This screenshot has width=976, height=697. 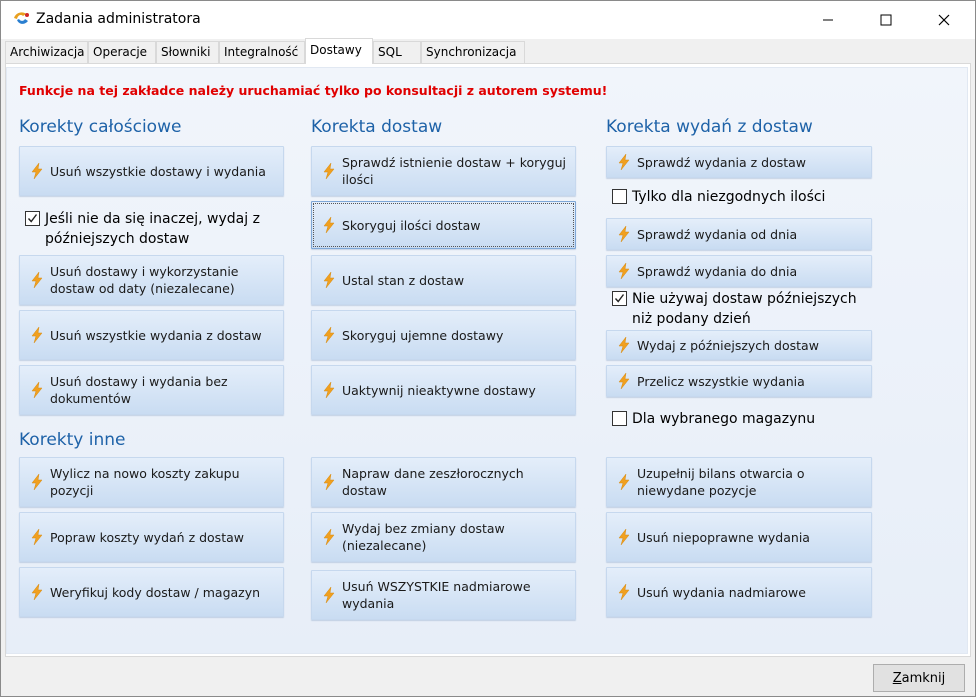 I want to click on maximize-icon, so click(x=886, y=20).